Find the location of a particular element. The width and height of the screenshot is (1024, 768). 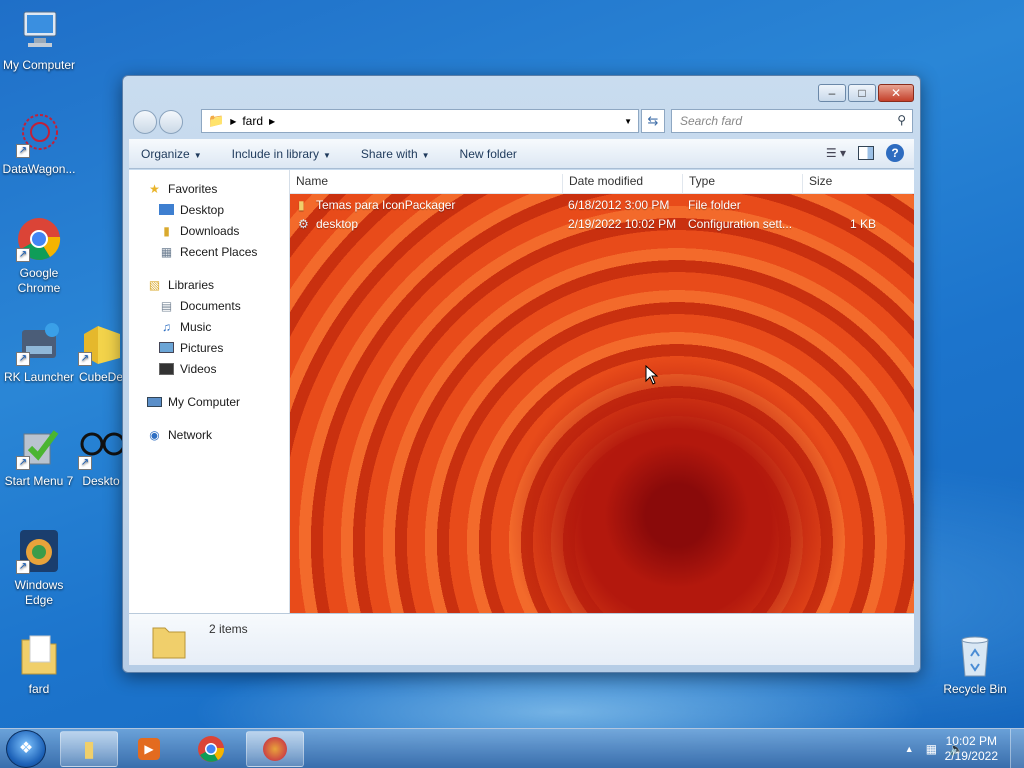

navigation-bar: 📁 ▶ fard ▶ ▼ ⇆ Search fard ⚲ is located at coordinates (522, 121).